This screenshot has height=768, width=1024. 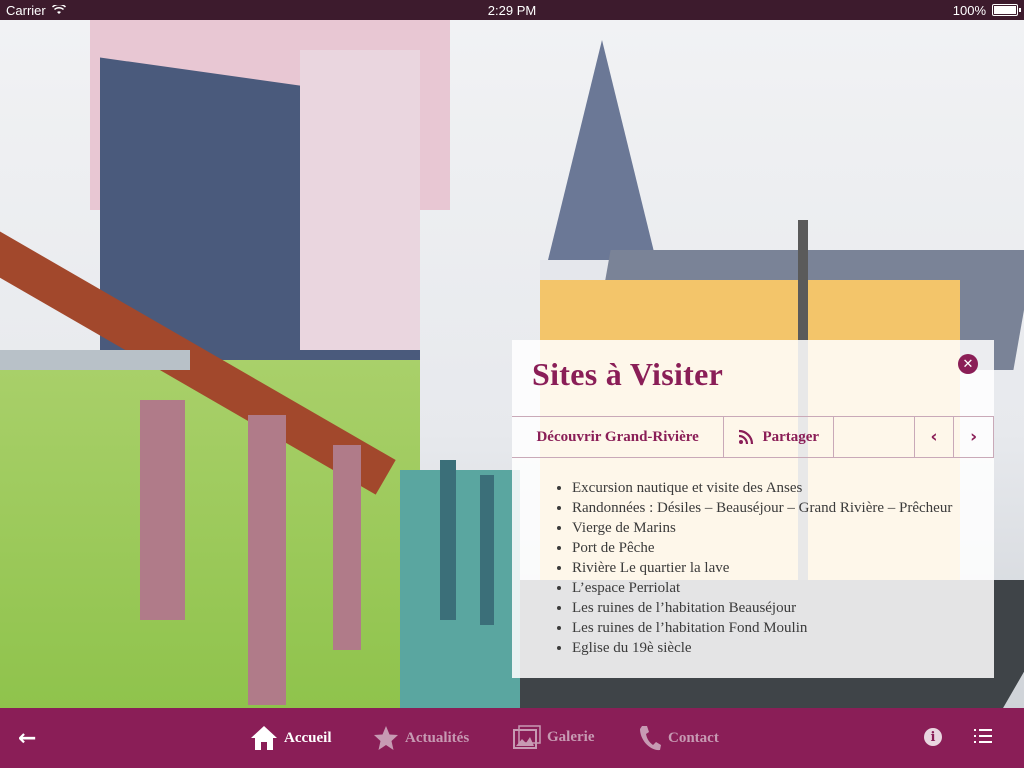 What do you see at coordinates (762, 528) in the screenshot?
I see `list-item: Vierge de Marins` at bounding box center [762, 528].